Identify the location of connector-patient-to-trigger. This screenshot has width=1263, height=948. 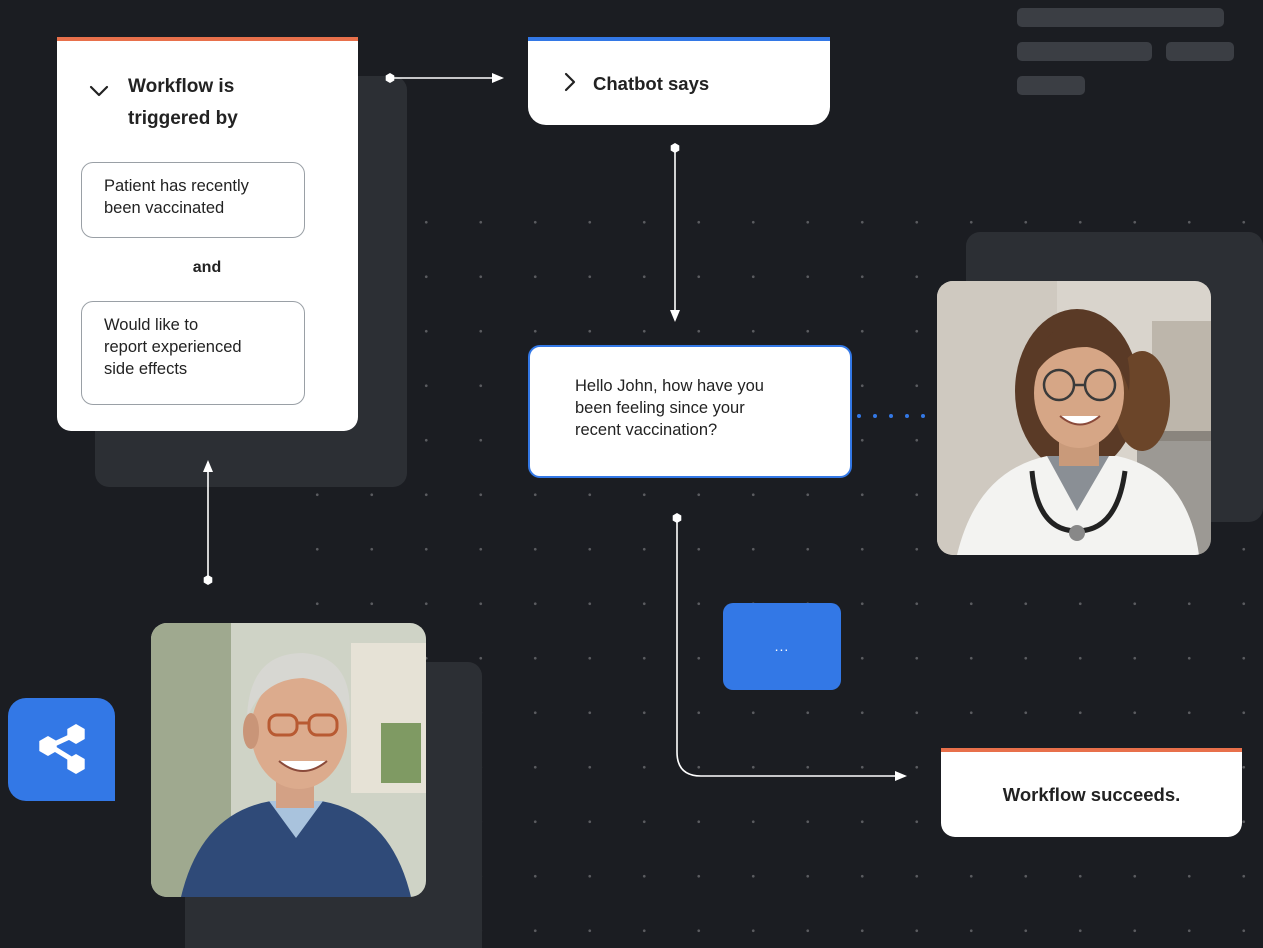
(208, 522).